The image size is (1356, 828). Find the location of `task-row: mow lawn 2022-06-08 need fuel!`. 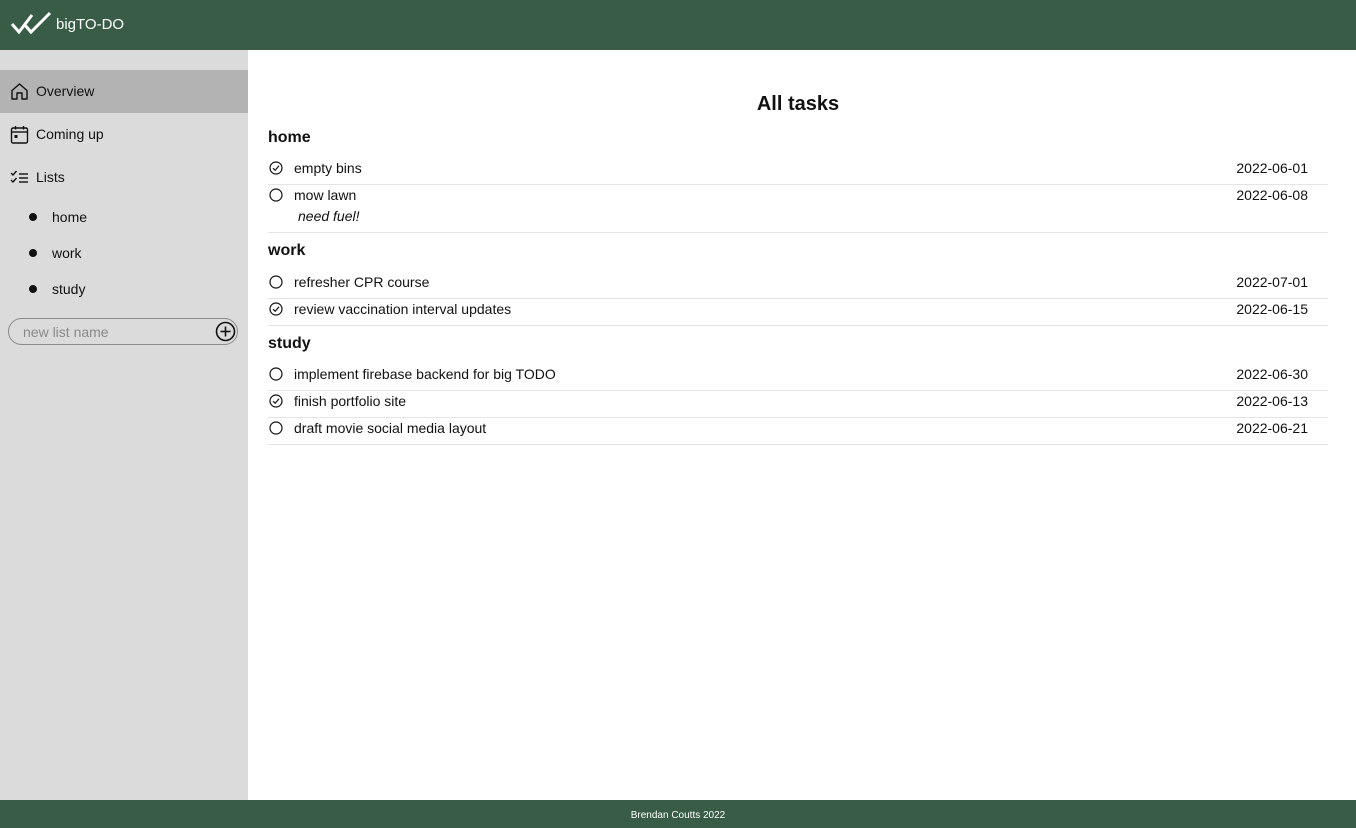

task-row: mow lawn 2022-06-08 need fuel! is located at coordinates (798, 207).